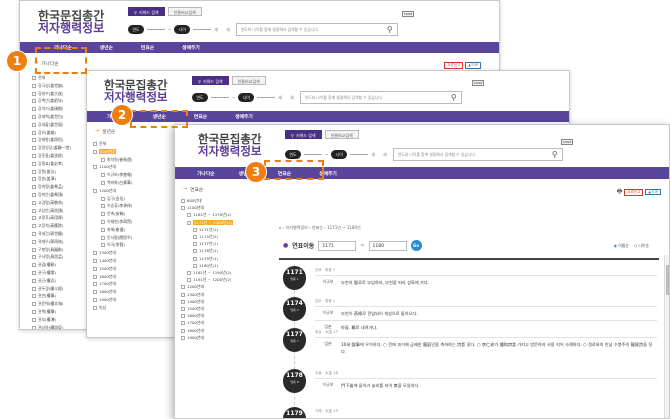 This screenshot has width=670, height=419. What do you see at coordinates (634, 192) in the screenshot?
I see `error-report-button: 오류신고` at bounding box center [634, 192].